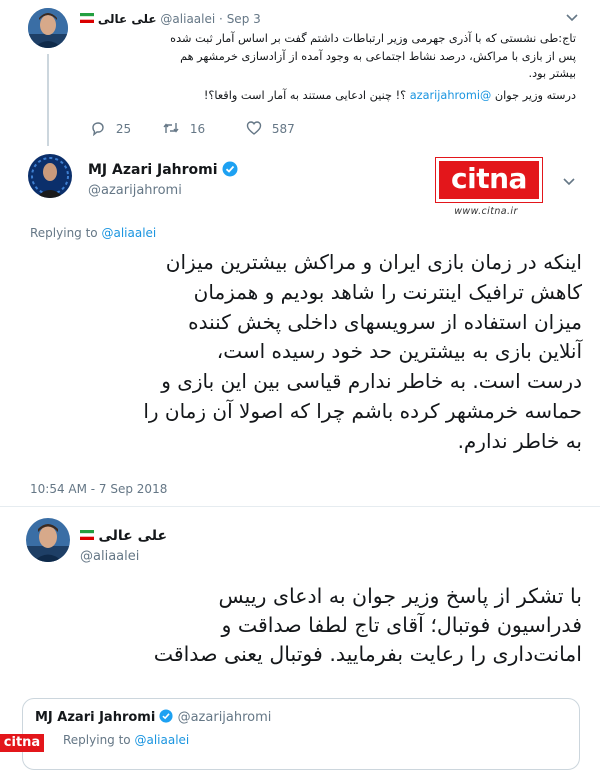  Describe the element at coordinates (399, 351) in the screenshot. I see `tweet-line: آنلاین بازی به بیشترین حد خود رسیده است،` at that location.